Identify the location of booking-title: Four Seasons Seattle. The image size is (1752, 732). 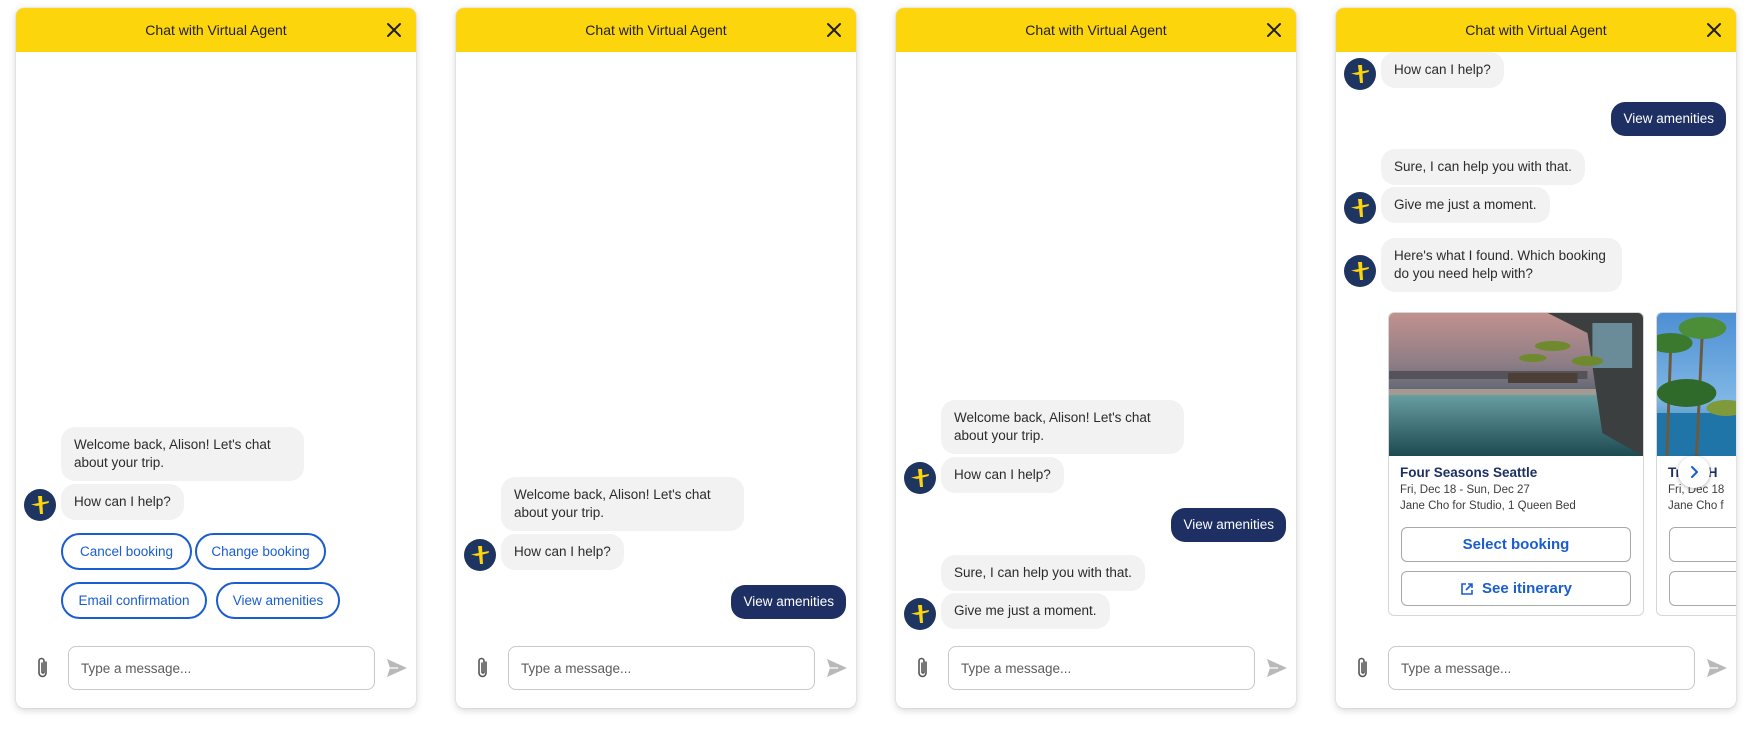
(1469, 472).